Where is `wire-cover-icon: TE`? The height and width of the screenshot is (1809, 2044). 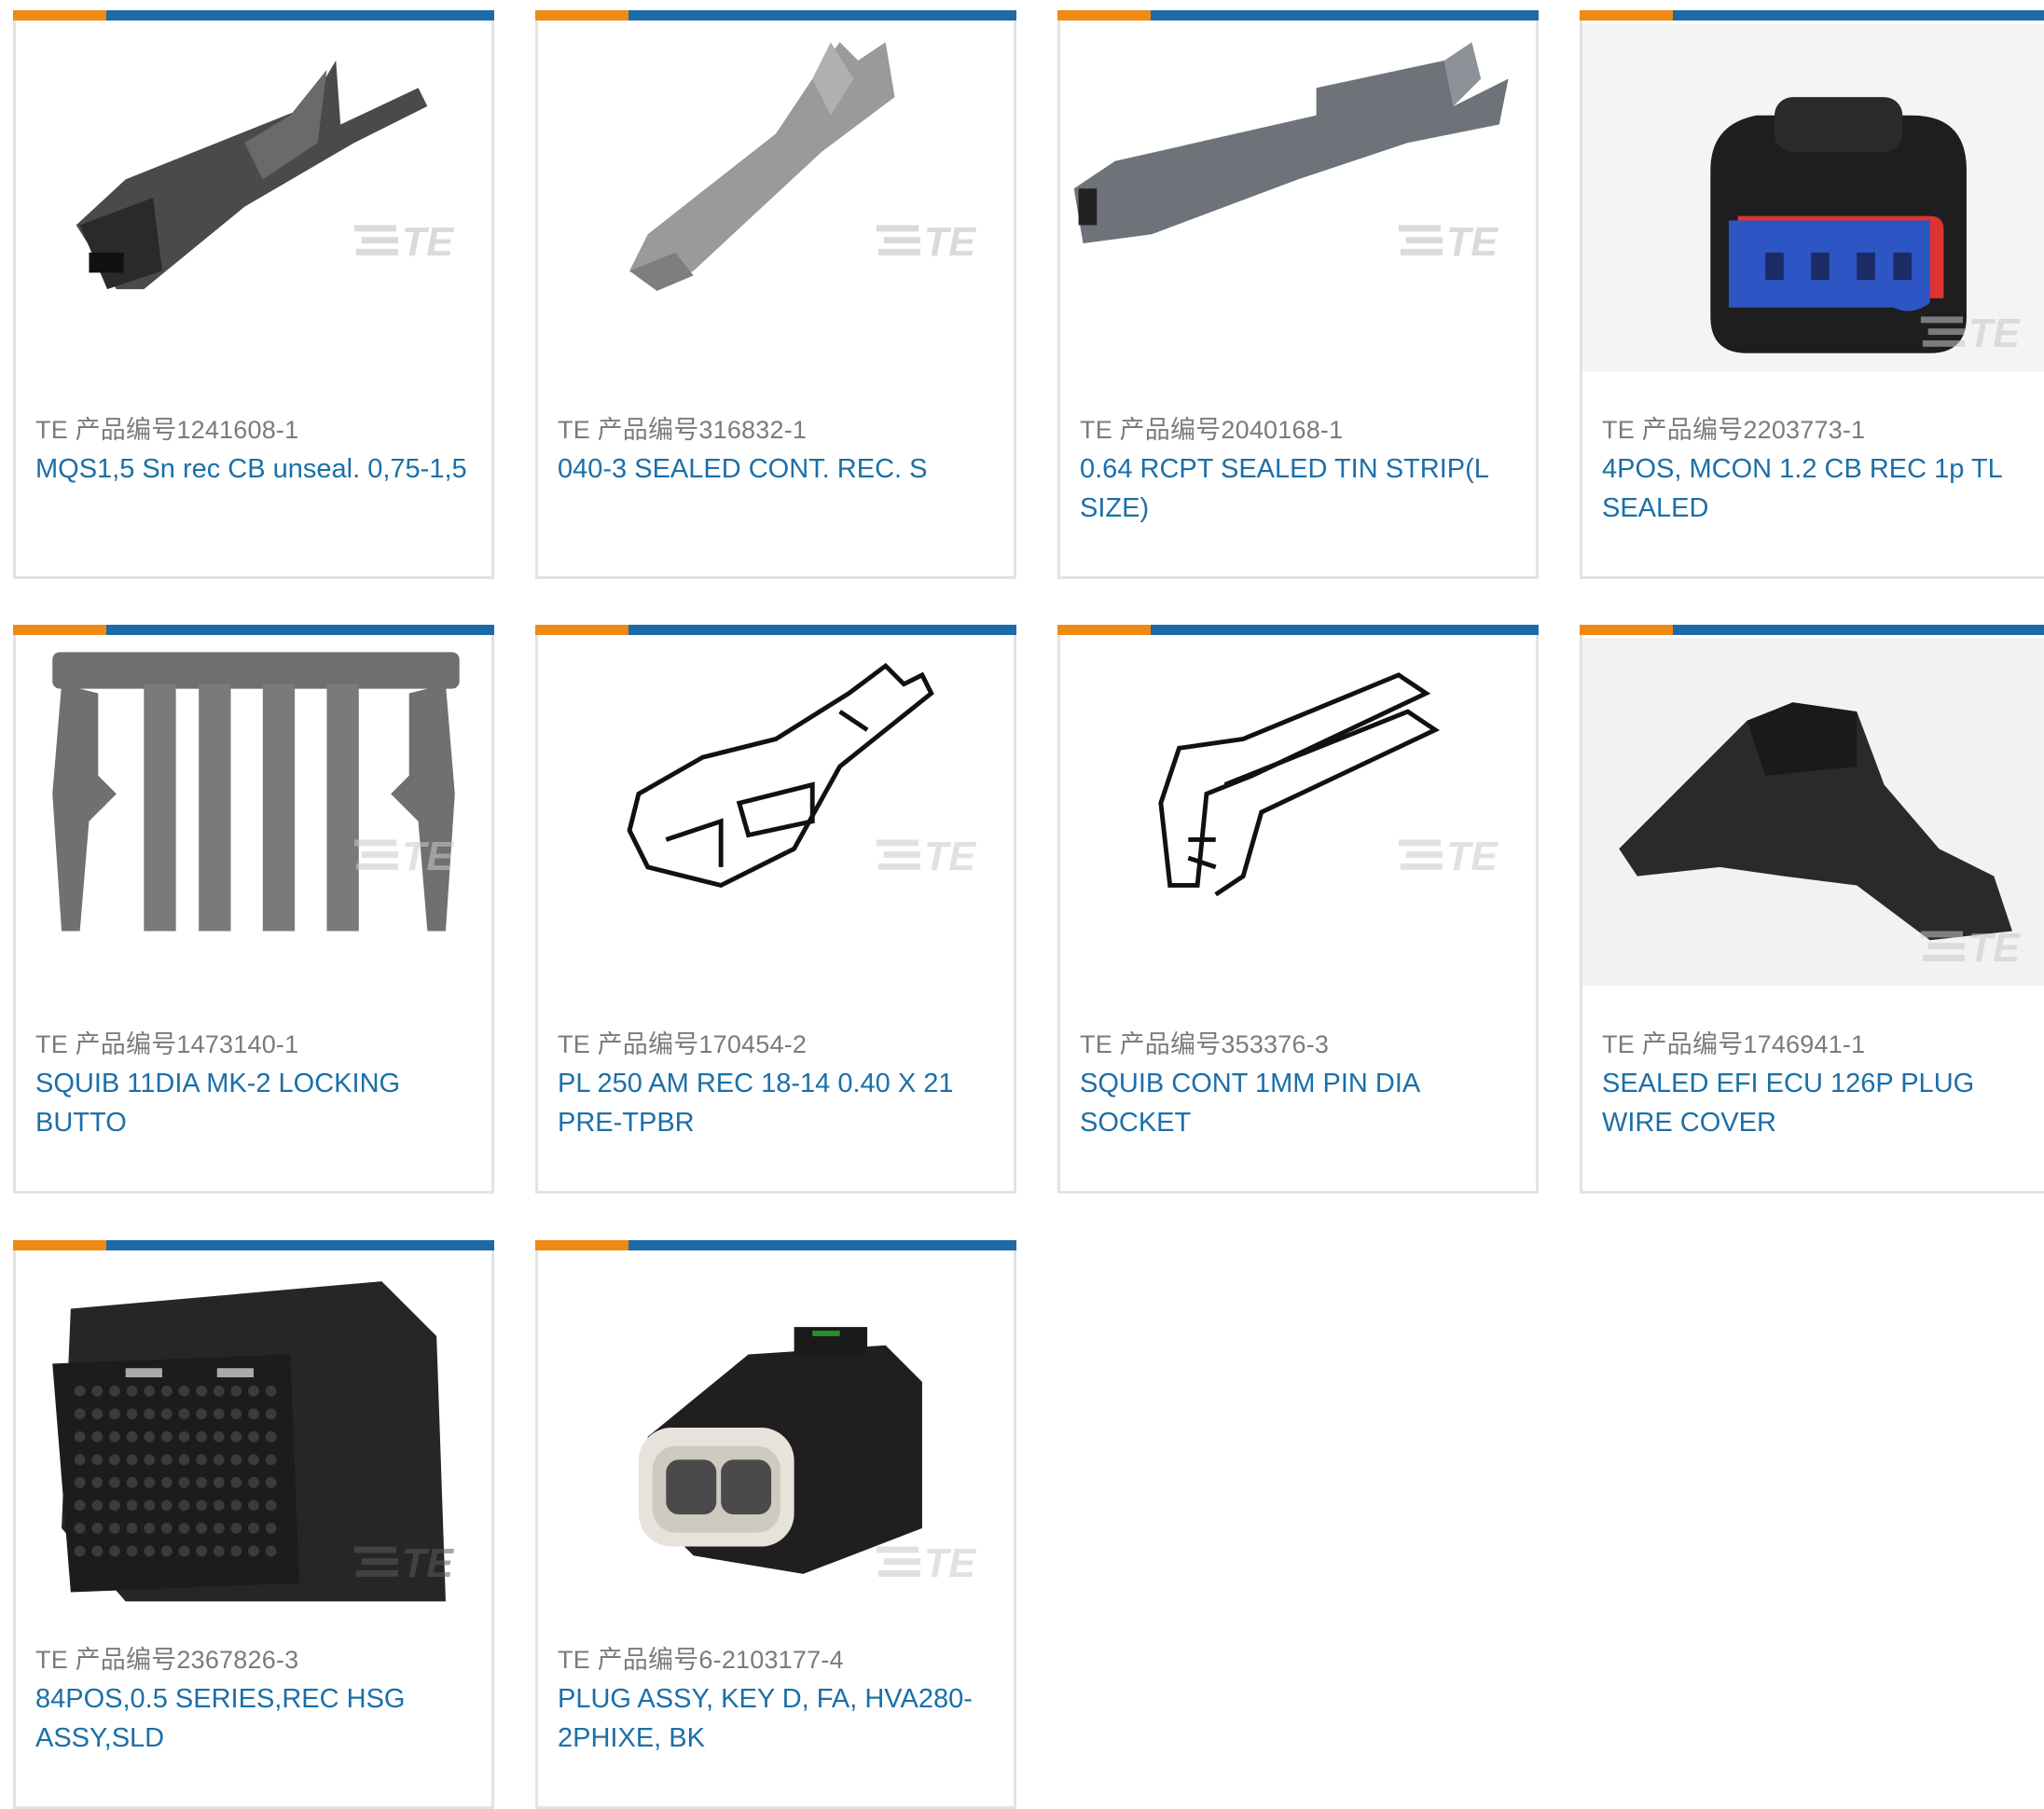
wire-cover-icon: TE is located at coordinates (1813, 812).